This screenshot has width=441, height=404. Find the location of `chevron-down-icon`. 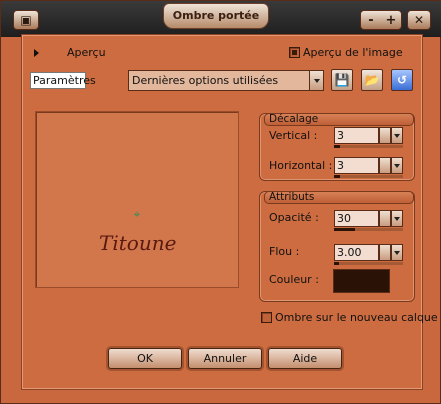

chevron-down-icon is located at coordinates (316, 80).